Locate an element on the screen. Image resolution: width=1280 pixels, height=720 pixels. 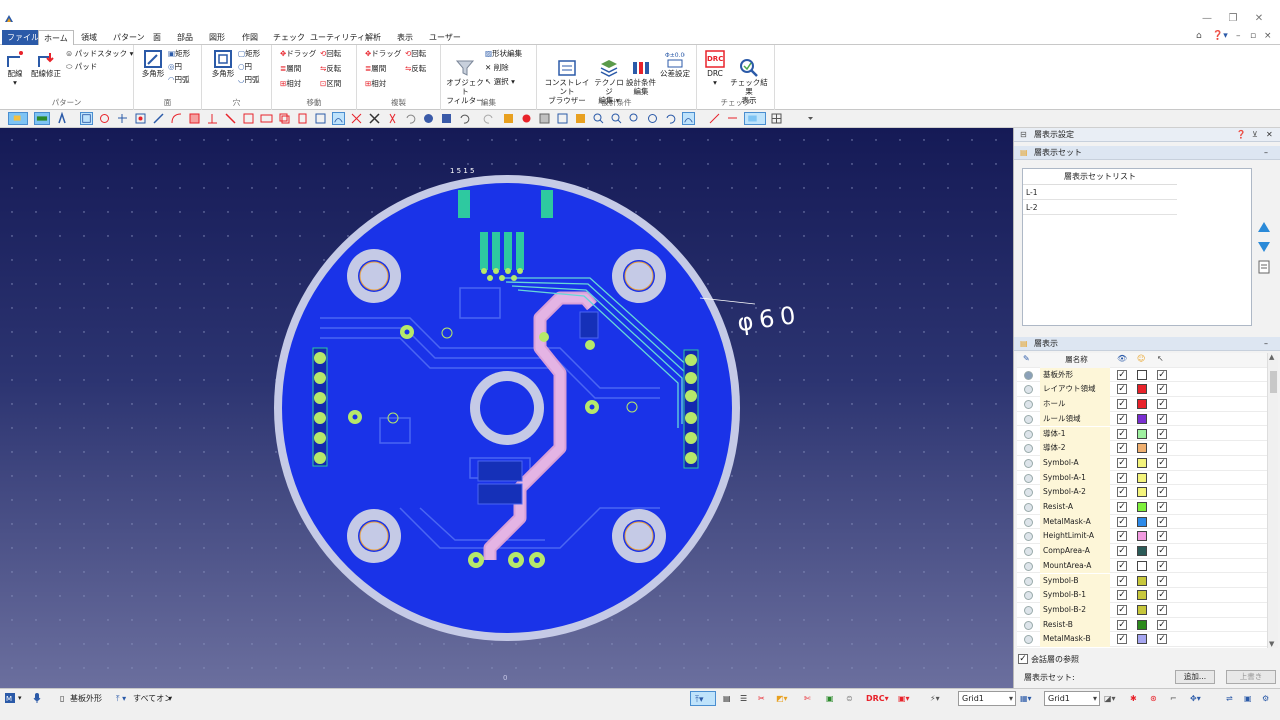
snap-icon is located at coordinates (755, 118).